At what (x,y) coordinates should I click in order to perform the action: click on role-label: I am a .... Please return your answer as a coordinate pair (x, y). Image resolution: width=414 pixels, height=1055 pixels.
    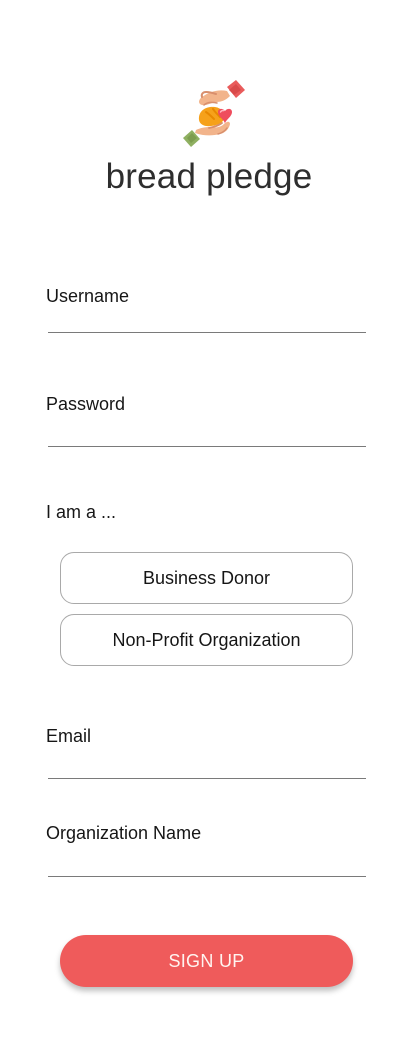
    Looking at the image, I should click on (81, 512).